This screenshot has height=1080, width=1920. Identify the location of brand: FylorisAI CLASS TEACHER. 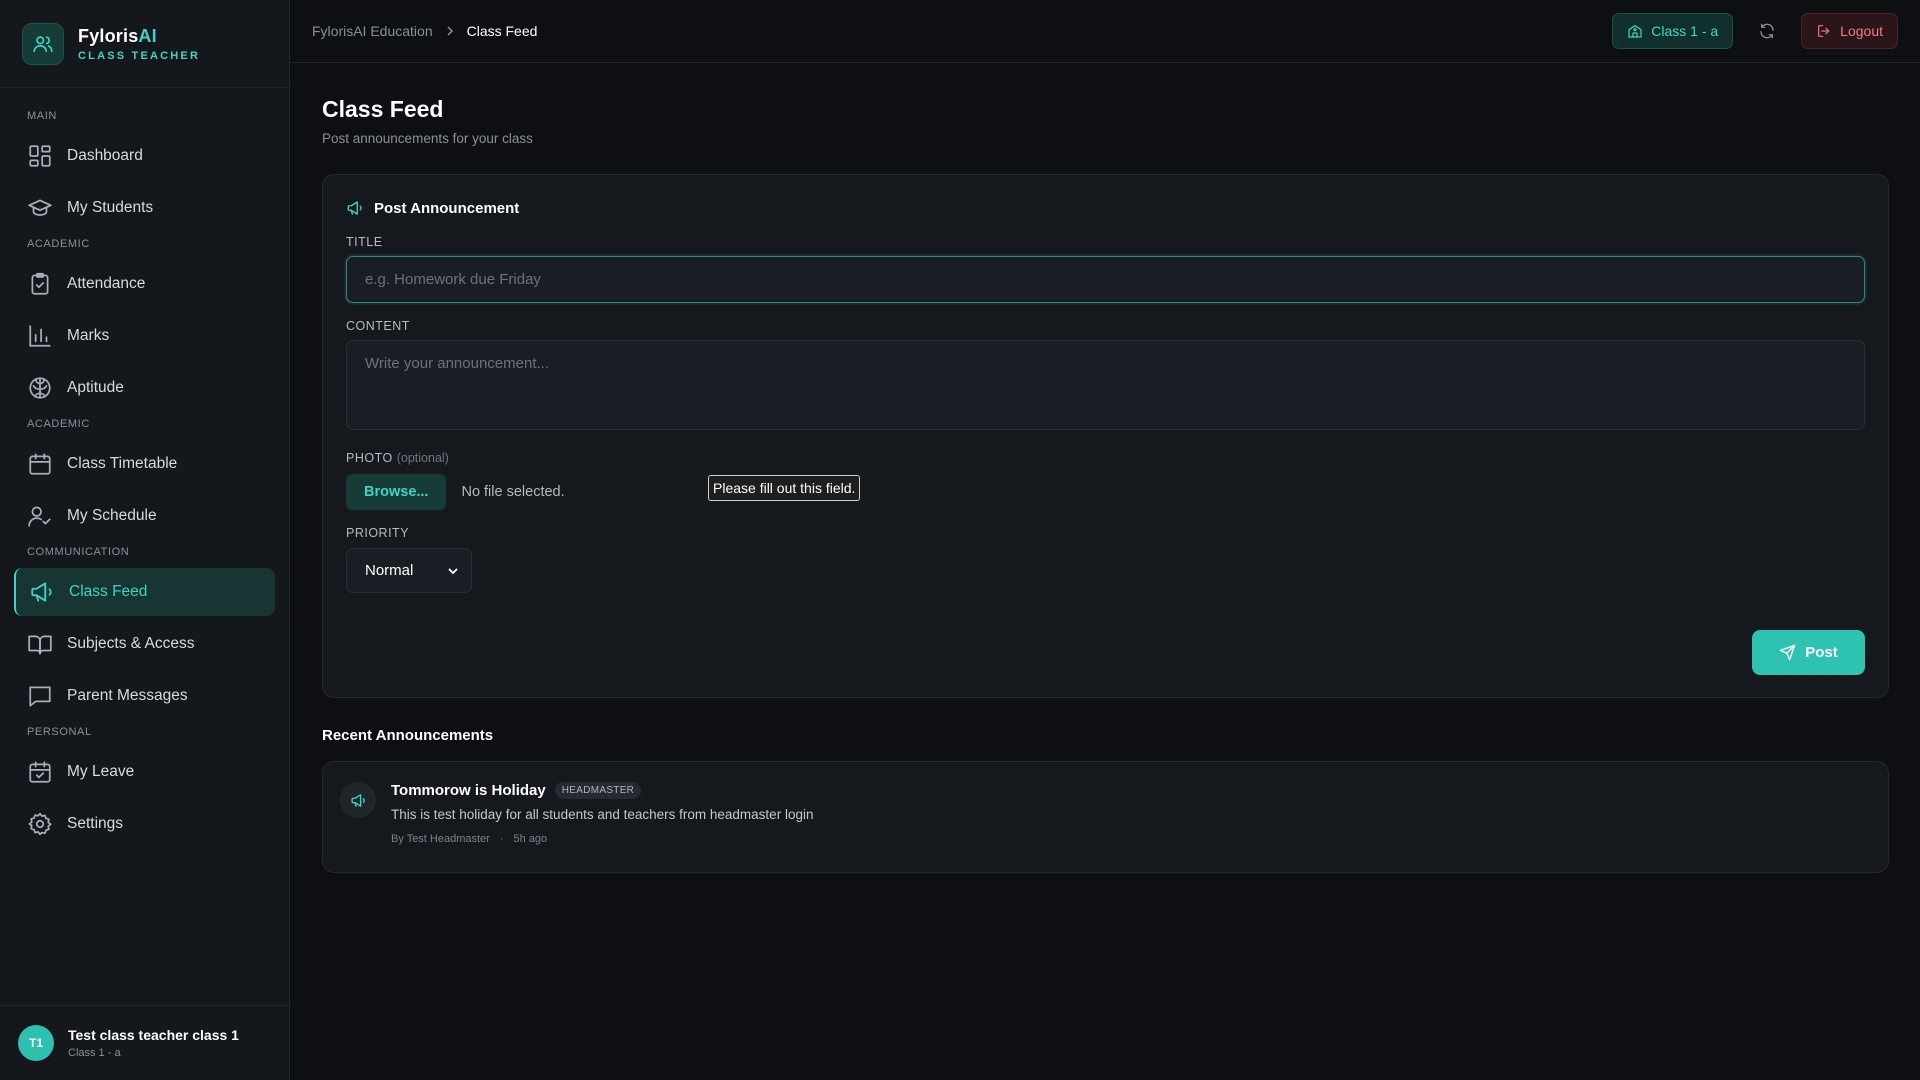
(144, 44).